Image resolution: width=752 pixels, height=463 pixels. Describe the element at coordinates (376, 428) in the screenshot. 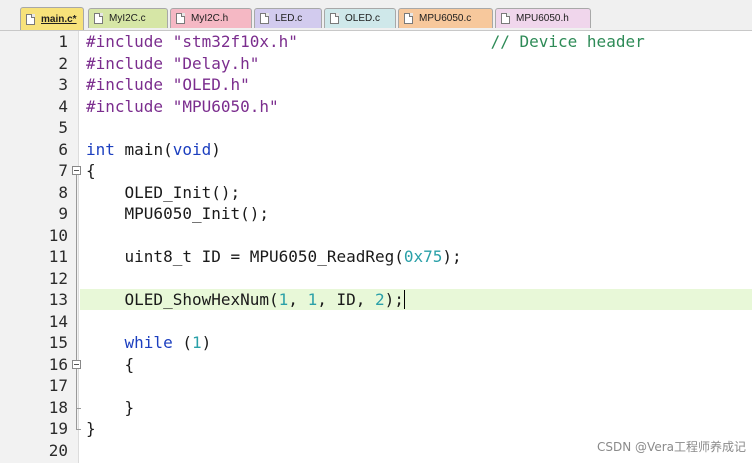

I see `code-line: 19}` at that location.